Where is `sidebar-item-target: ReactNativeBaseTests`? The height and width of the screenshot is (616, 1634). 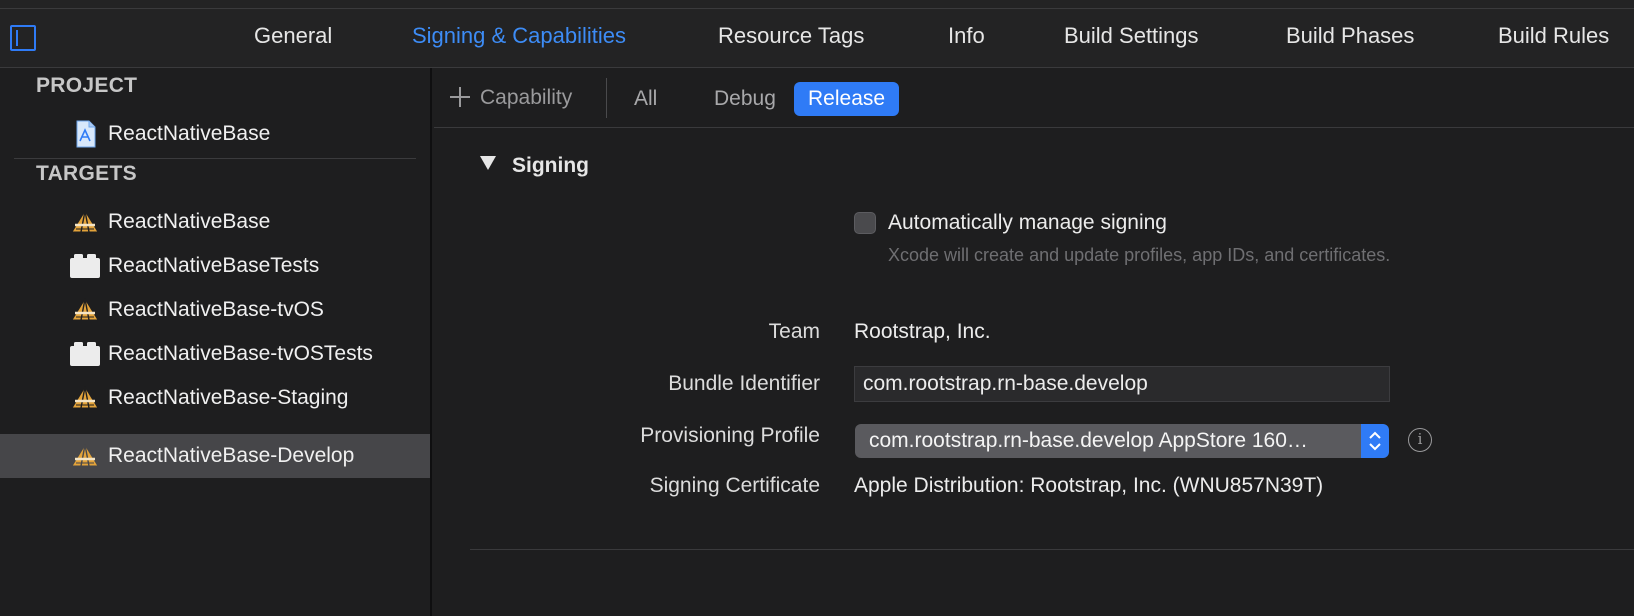 sidebar-item-target: ReactNativeBaseTests is located at coordinates (215, 266).